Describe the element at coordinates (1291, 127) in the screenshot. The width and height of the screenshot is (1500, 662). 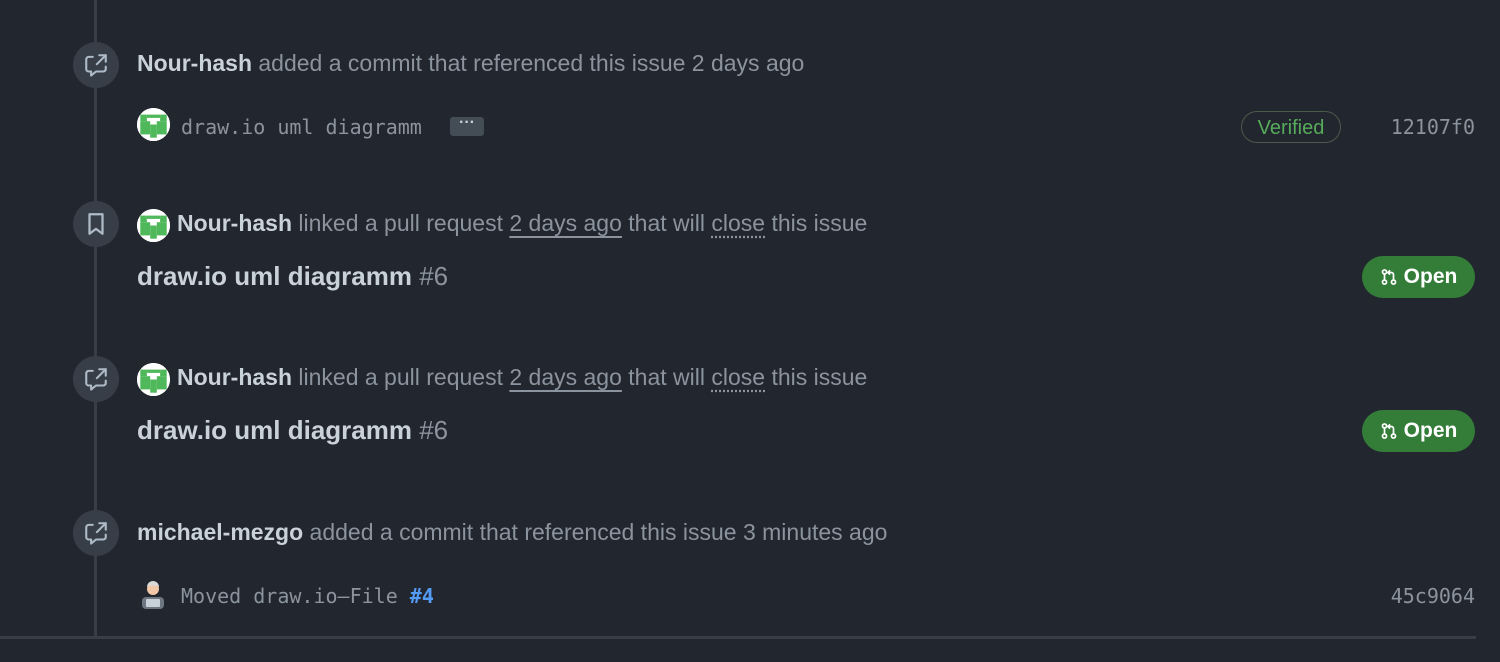
I see `verified-badge: Verified` at that location.